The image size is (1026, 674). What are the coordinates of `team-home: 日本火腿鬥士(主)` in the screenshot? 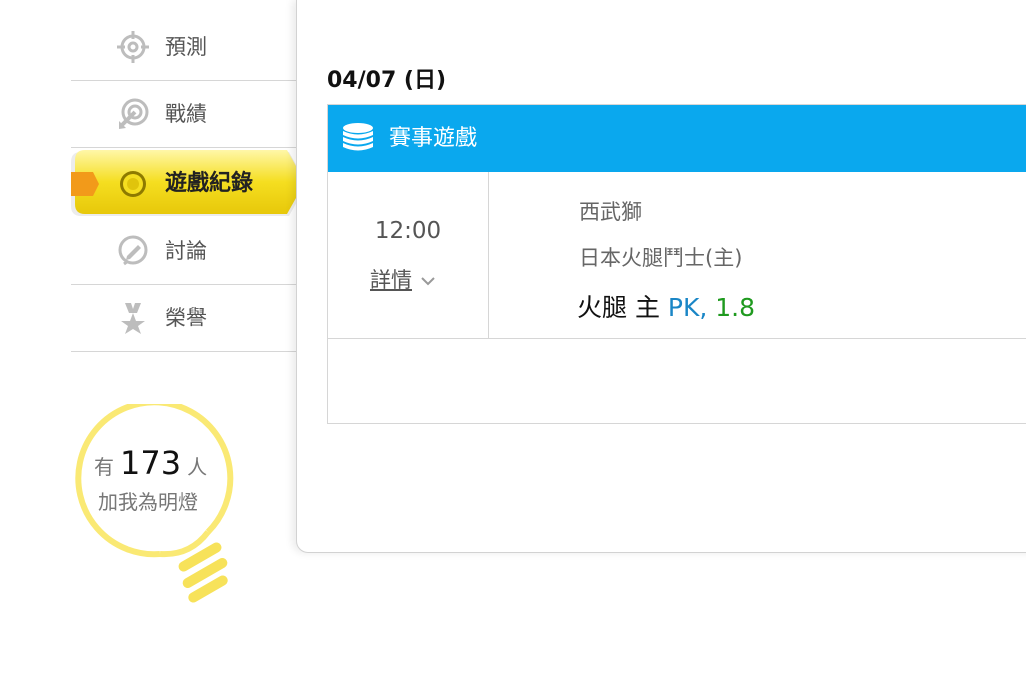 It's located at (661, 258).